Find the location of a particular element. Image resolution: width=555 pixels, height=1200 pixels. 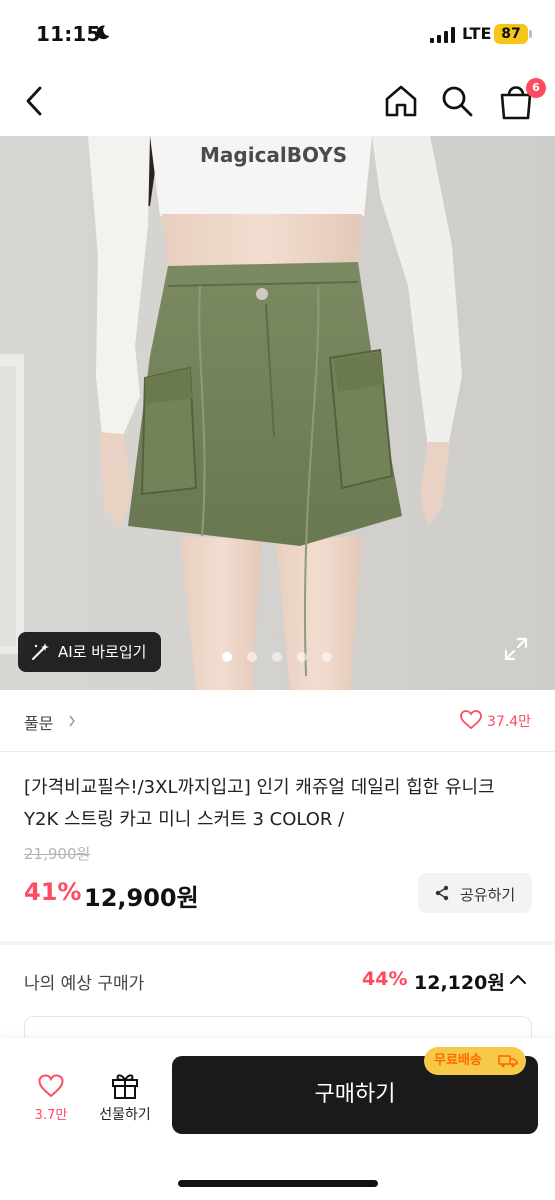

shirt-print-text: MagicalBOYS is located at coordinates (273, 155).